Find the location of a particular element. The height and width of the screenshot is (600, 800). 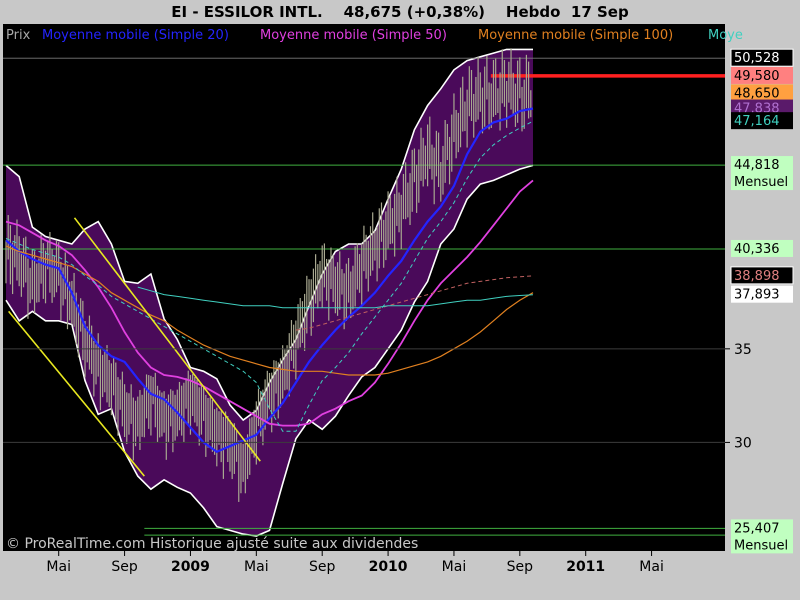

price-label-value: 37,893 is located at coordinates (757, 295).